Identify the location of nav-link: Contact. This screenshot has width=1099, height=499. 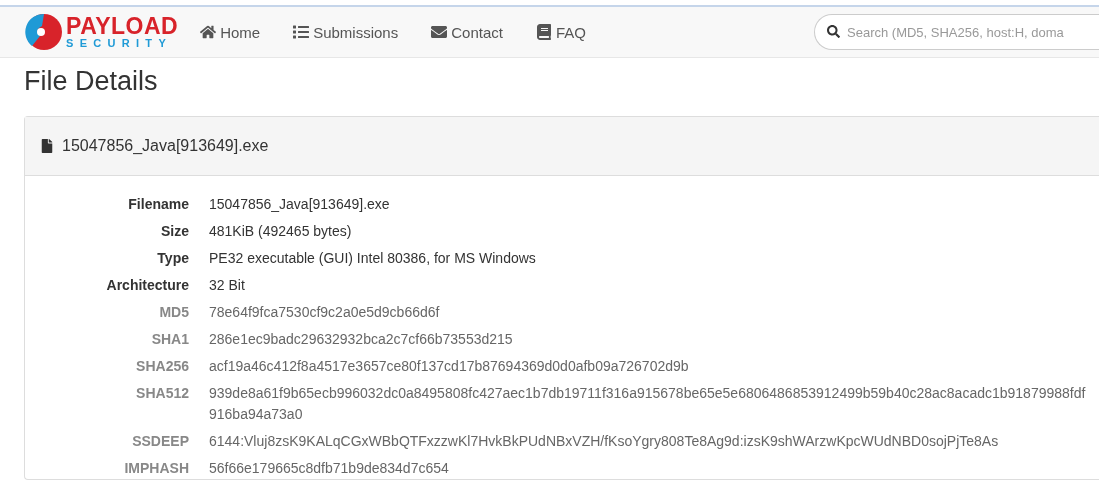
(467, 32).